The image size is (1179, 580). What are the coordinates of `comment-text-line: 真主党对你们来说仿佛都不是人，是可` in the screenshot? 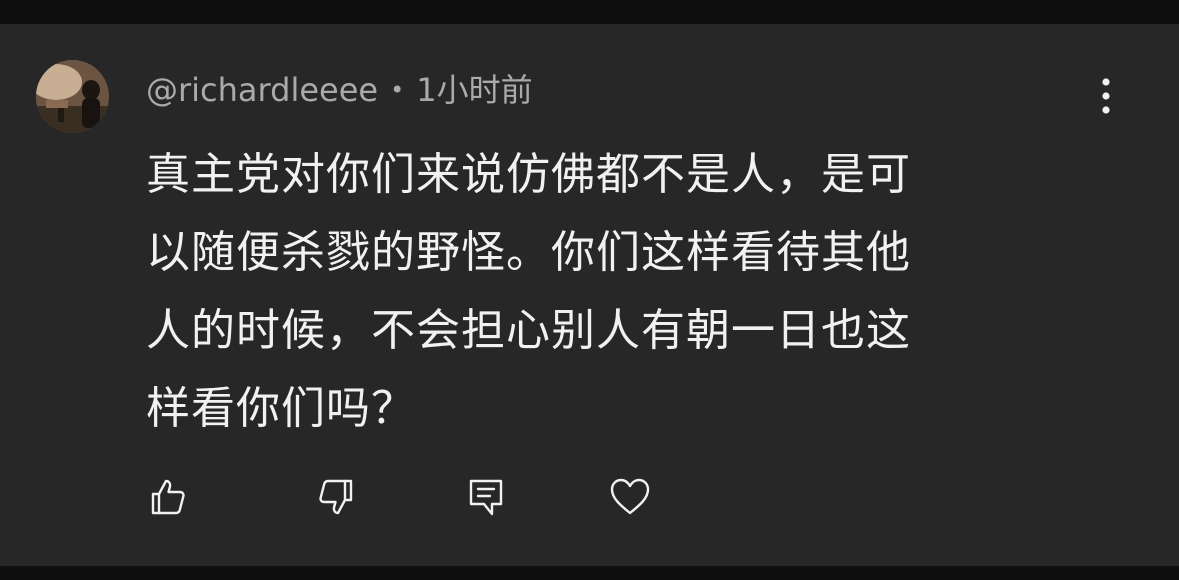 It's located at (528, 174).